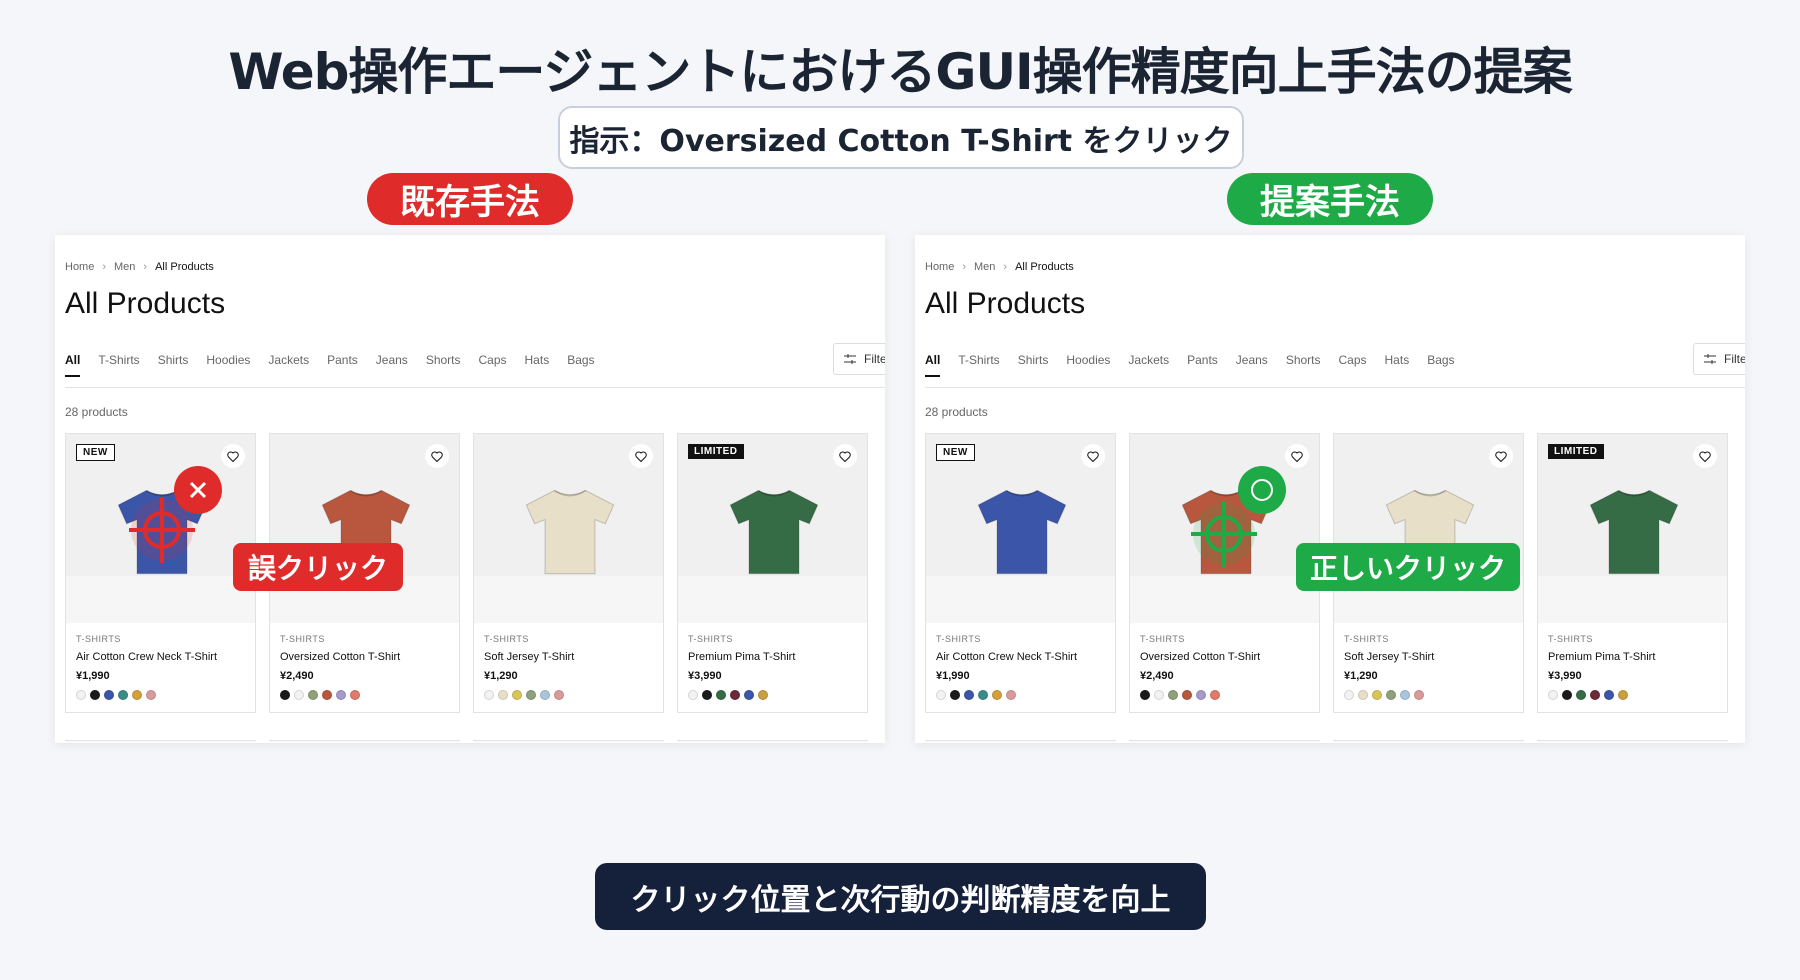  What do you see at coordinates (1224, 573) in the screenshot?
I see `product-card: T-SHIRTS Oversized Cotton T-Shirt ¥2,490` at bounding box center [1224, 573].